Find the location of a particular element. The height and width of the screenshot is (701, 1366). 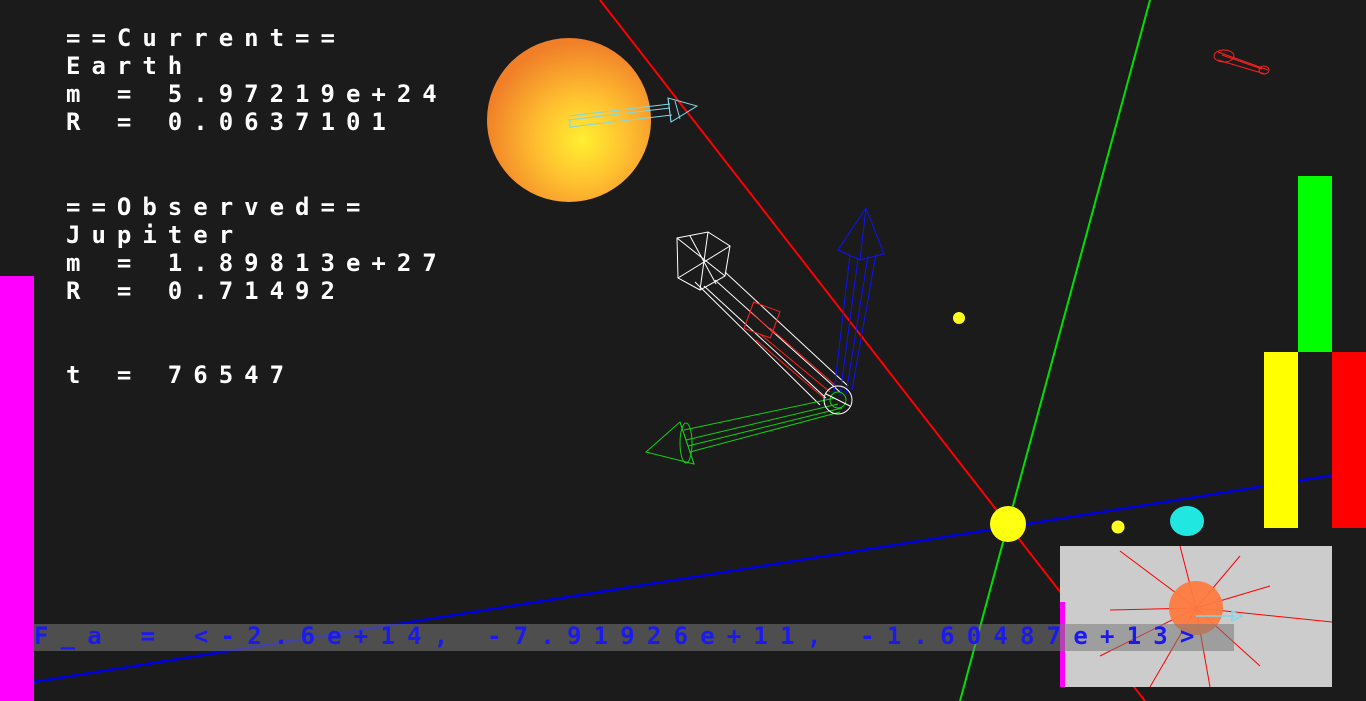

central-body-yellow is located at coordinates (1008, 524).